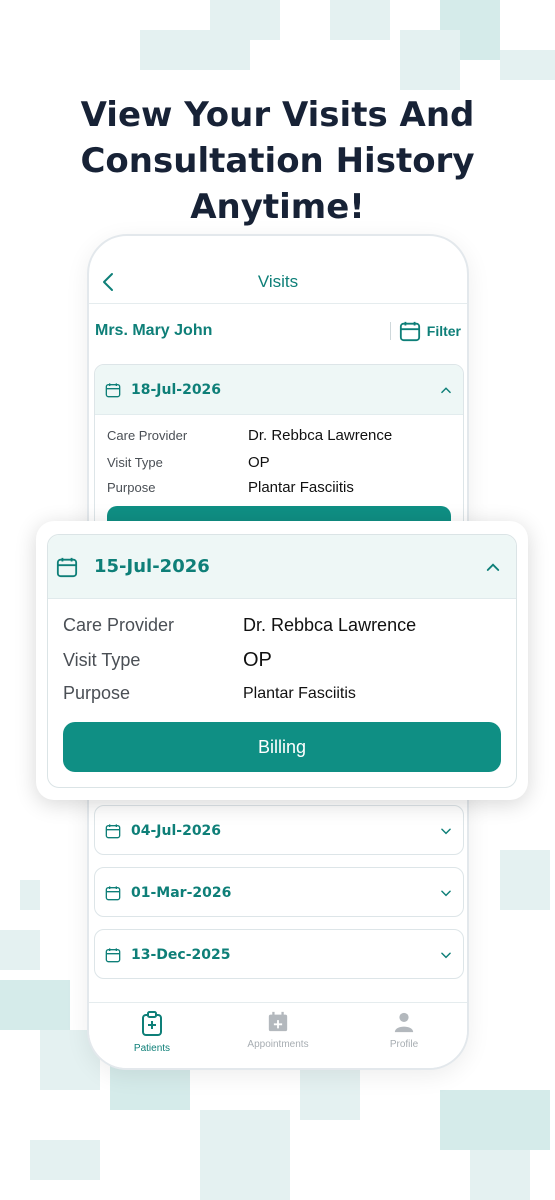 The height and width of the screenshot is (1200, 555). I want to click on visit-card: 01-Mar-2026, so click(279, 892).